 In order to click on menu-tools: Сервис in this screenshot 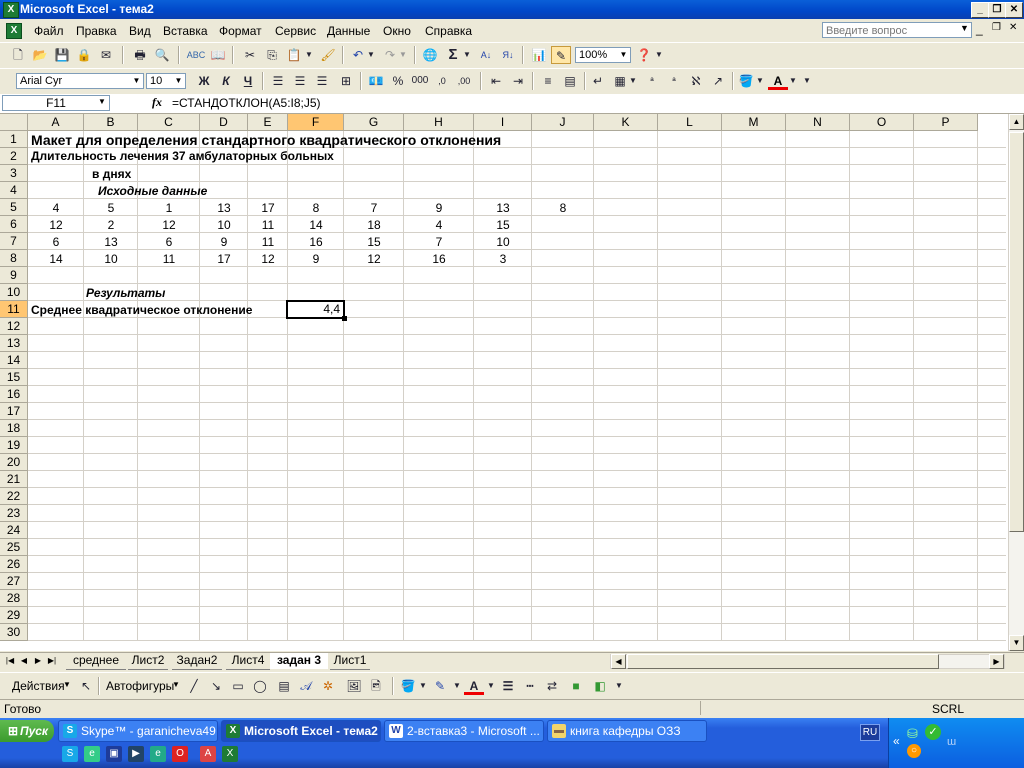, I will do `click(295, 31)`.